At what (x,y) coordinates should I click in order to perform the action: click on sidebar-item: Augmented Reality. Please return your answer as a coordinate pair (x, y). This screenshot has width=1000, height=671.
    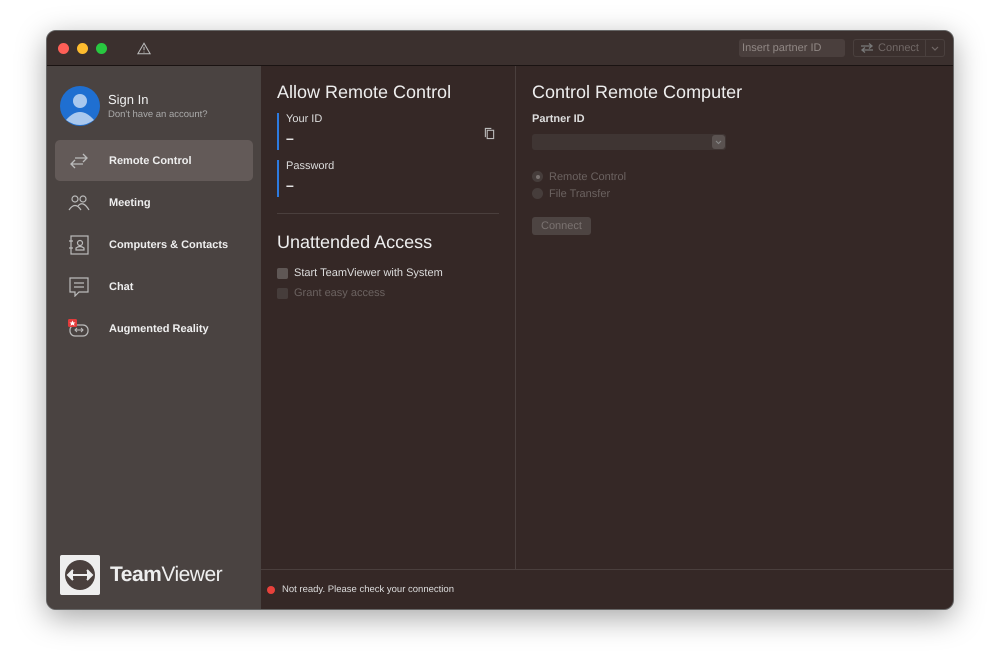
    Looking at the image, I should click on (154, 328).